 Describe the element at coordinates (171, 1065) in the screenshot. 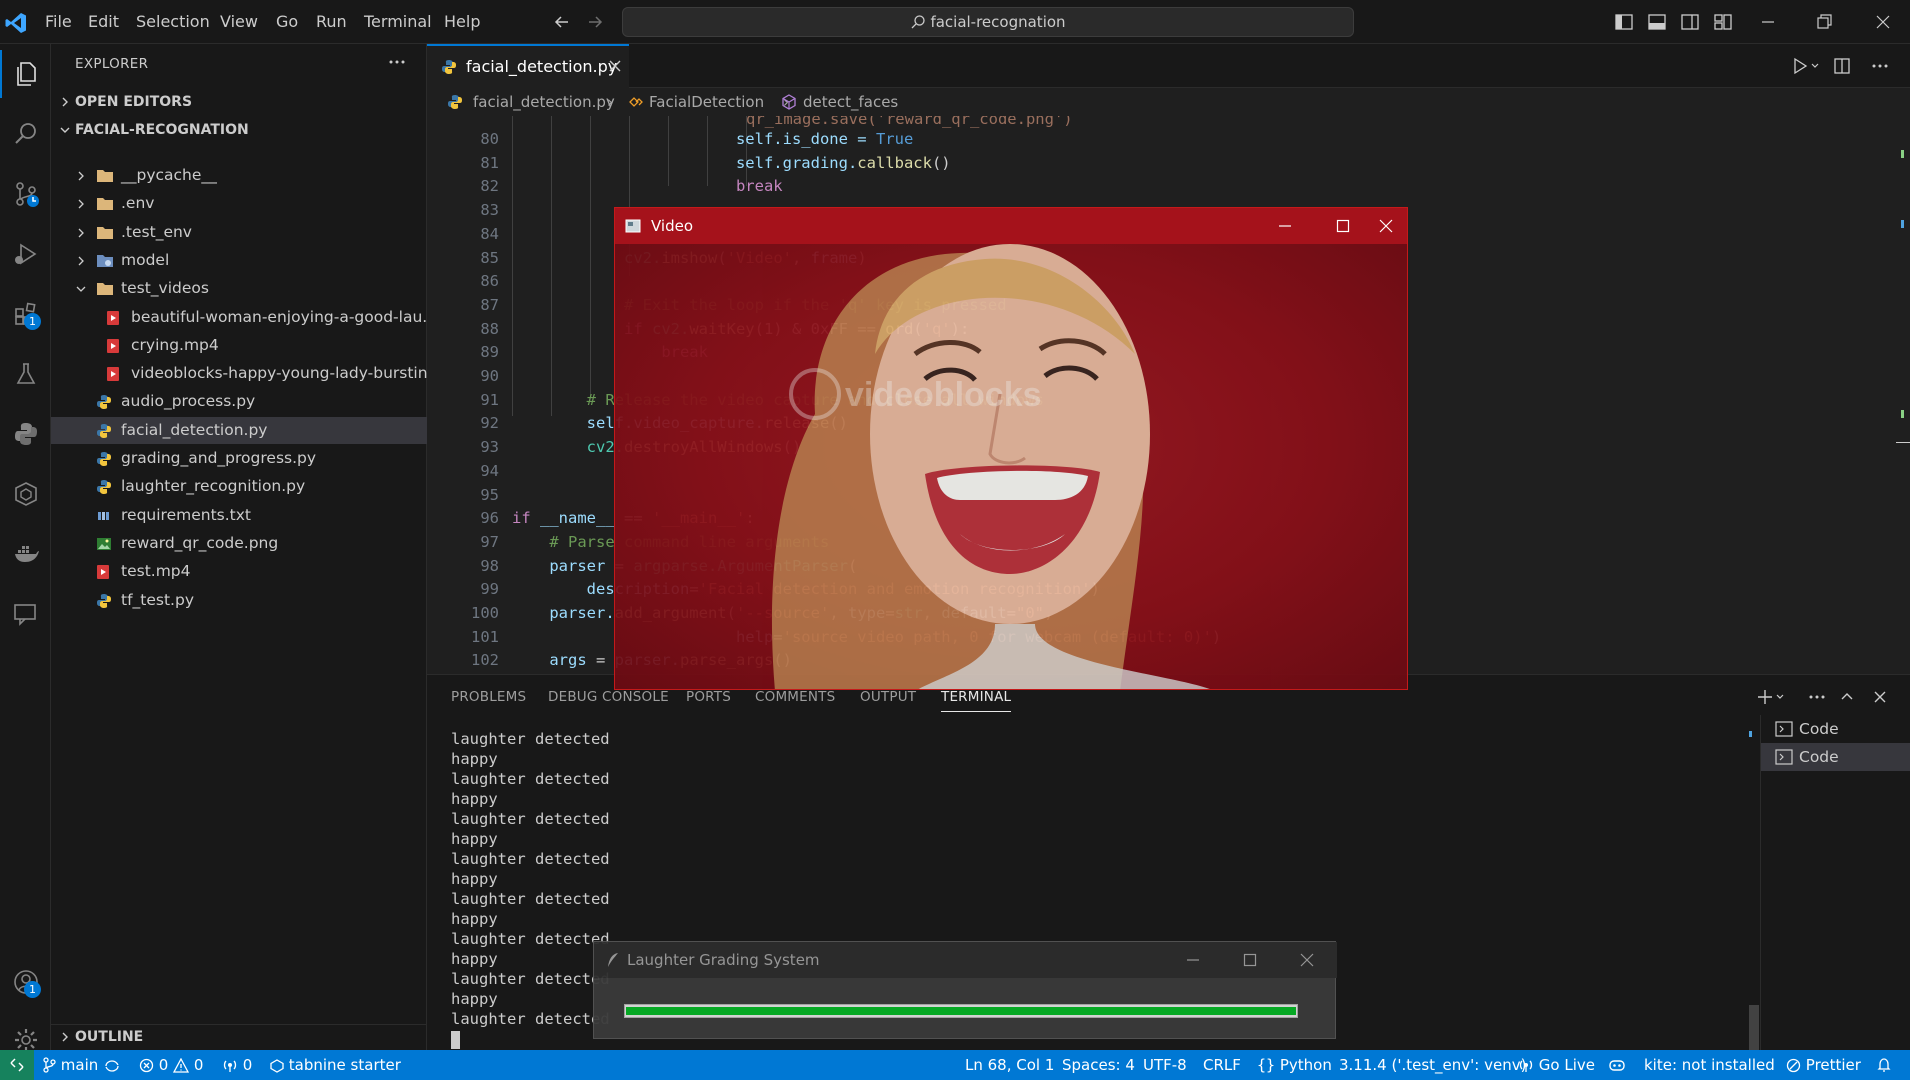

I see `problems-indicator: 0 0` at that location.